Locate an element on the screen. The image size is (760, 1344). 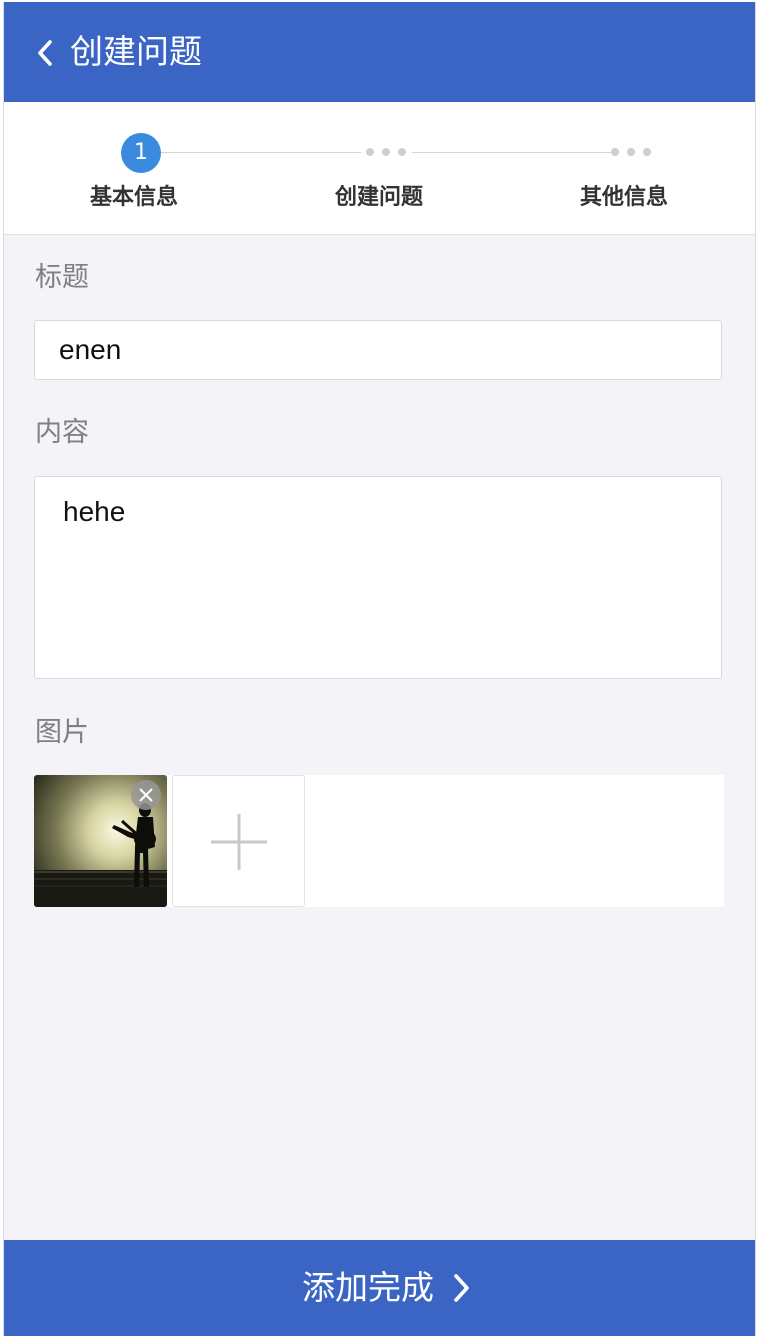
app-header: 创建问题 is located at coordinates (379, 52).